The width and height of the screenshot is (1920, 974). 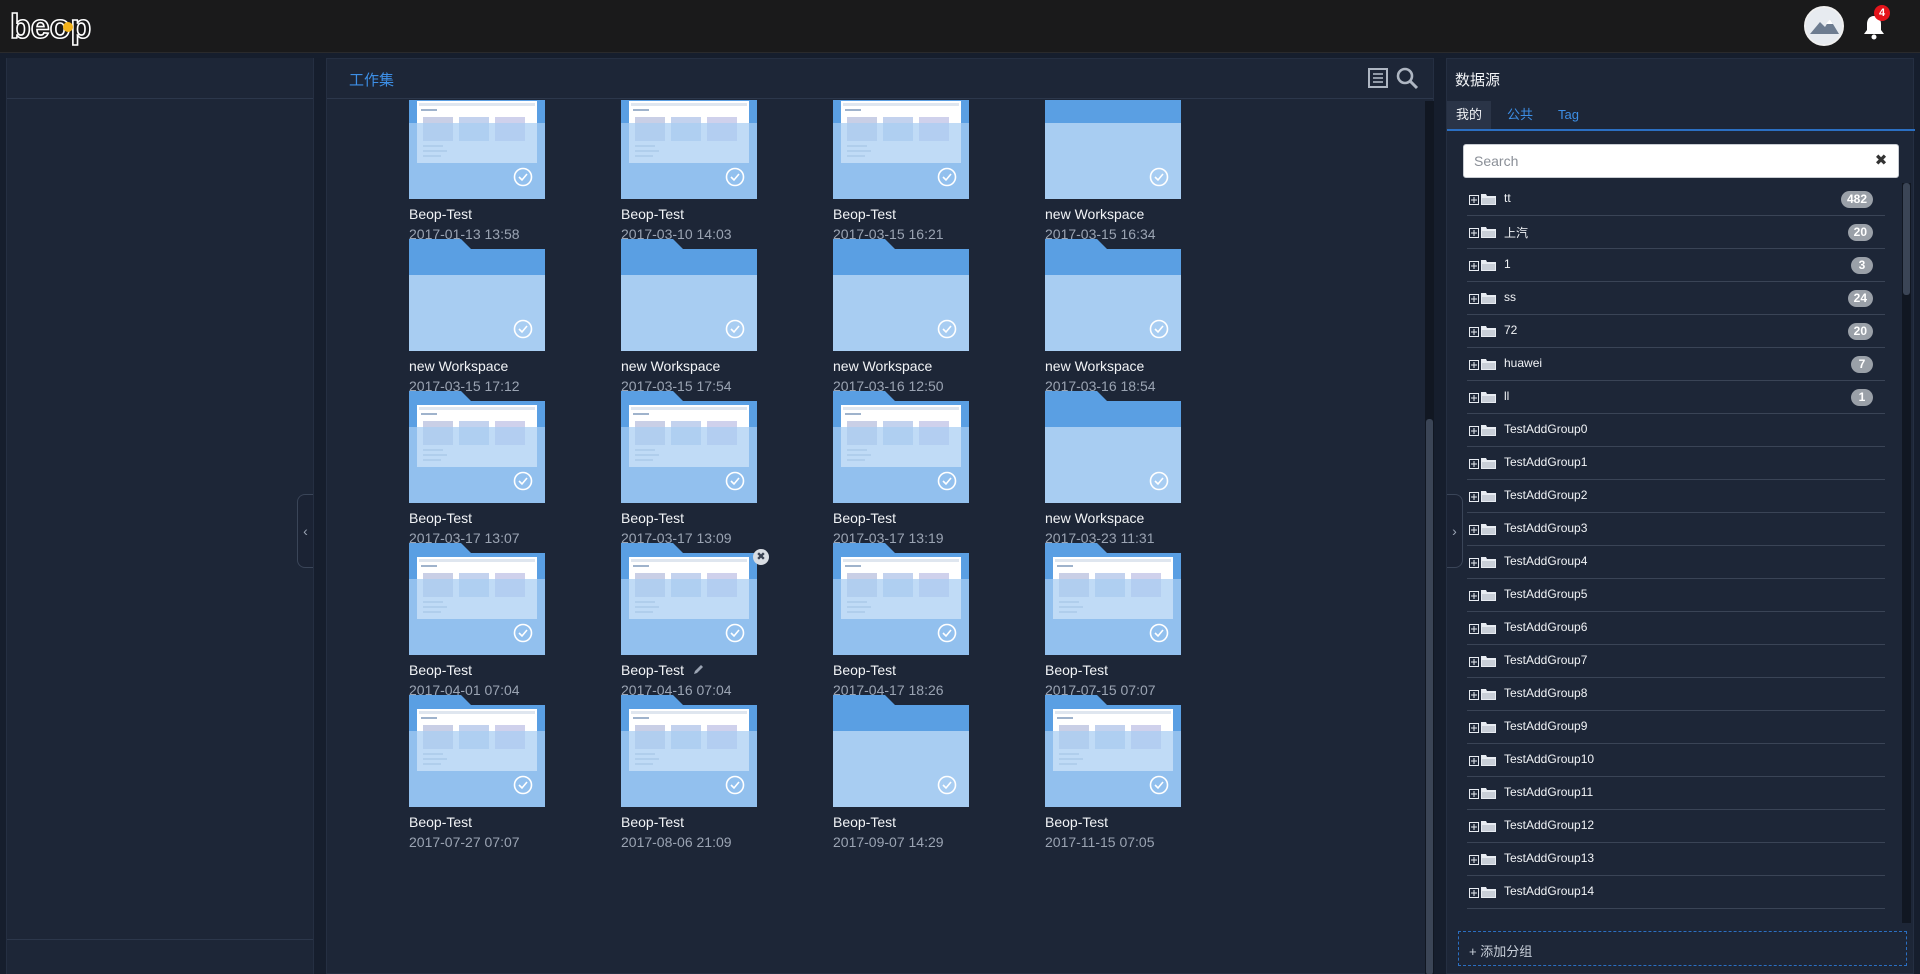 I want to click on workspace-tile: Beop-Test 2017-03-17 13:09, so click(x=711, y=471).